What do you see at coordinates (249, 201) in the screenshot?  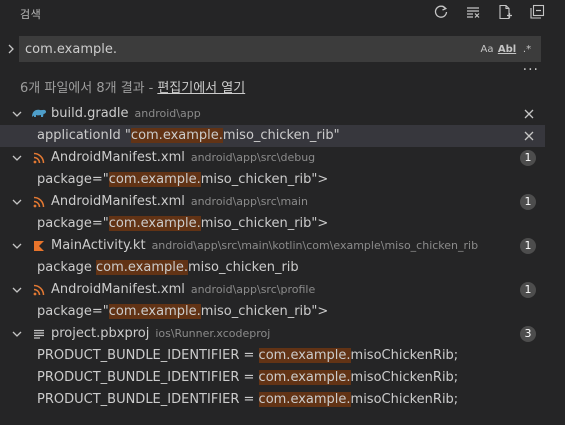 I see `file-path: android\app\src\main` at bounding box center [249, 201].